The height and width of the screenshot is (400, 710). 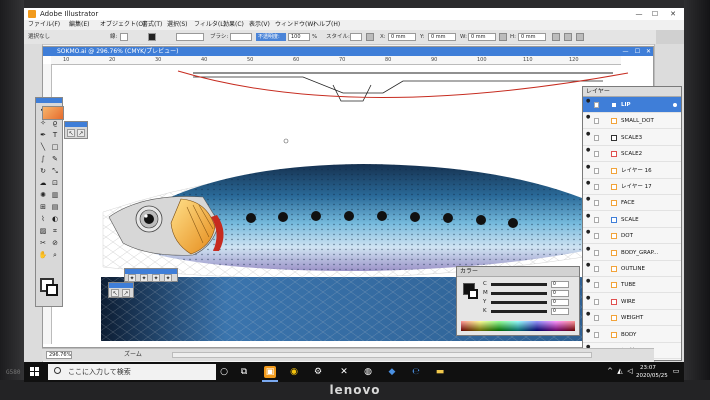 I want to click on channel-m-field: 0, so click(x=560, y=293).